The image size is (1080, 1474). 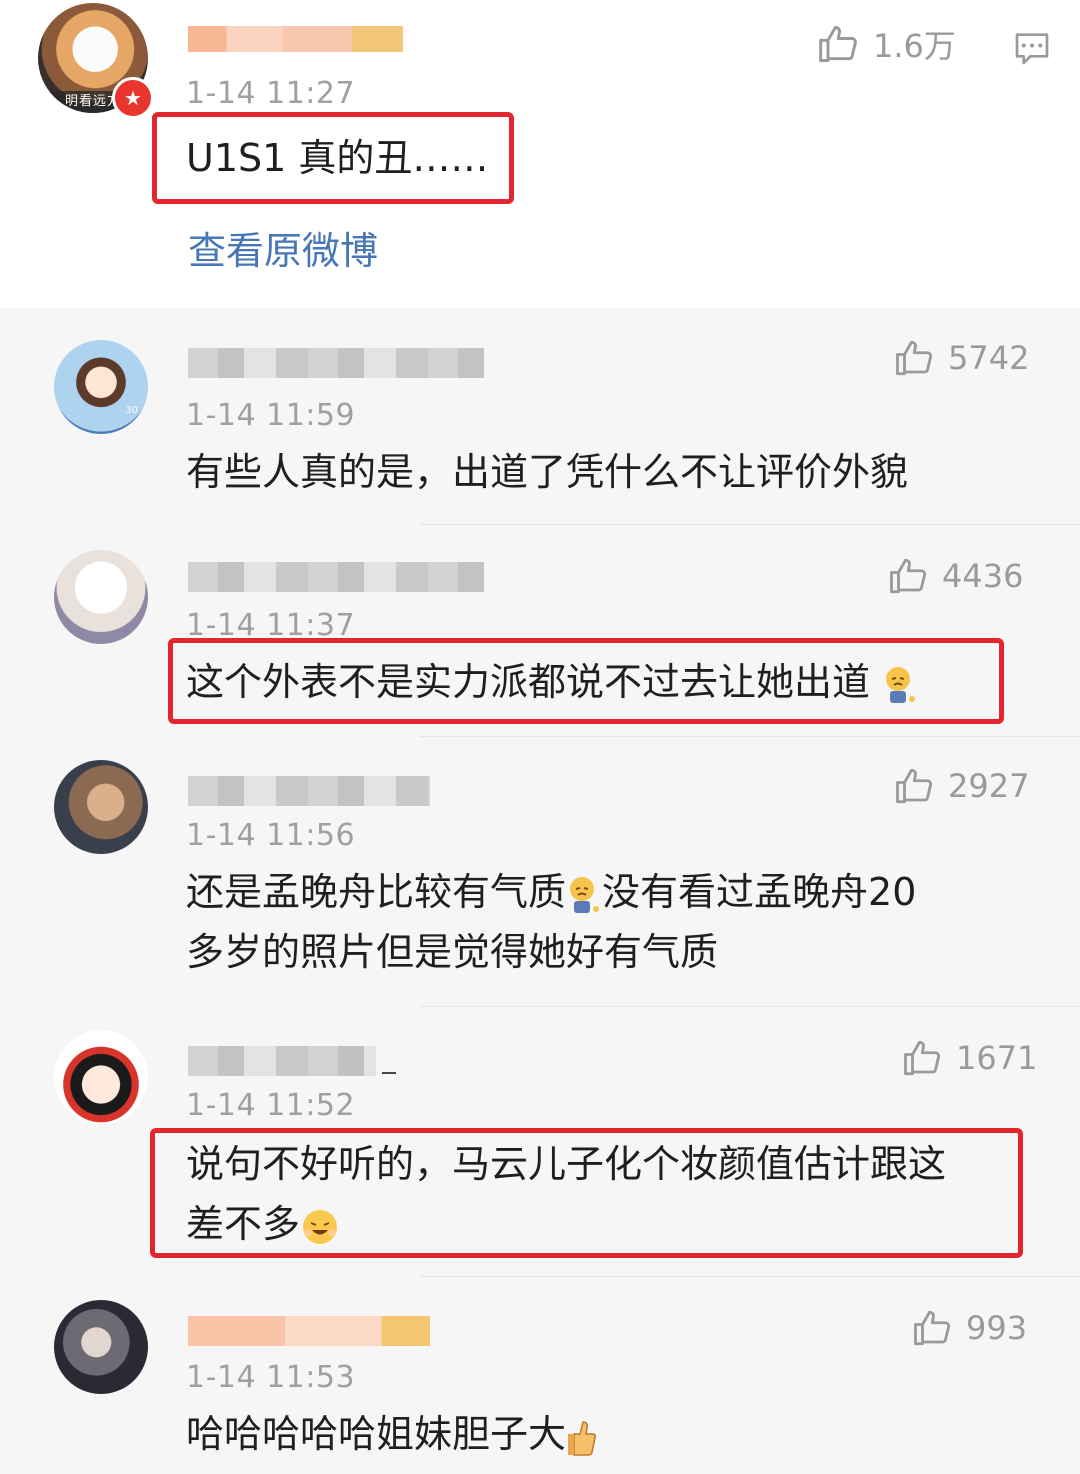 I want to click on reply-avatar: 30, so click(x=101, y=387).